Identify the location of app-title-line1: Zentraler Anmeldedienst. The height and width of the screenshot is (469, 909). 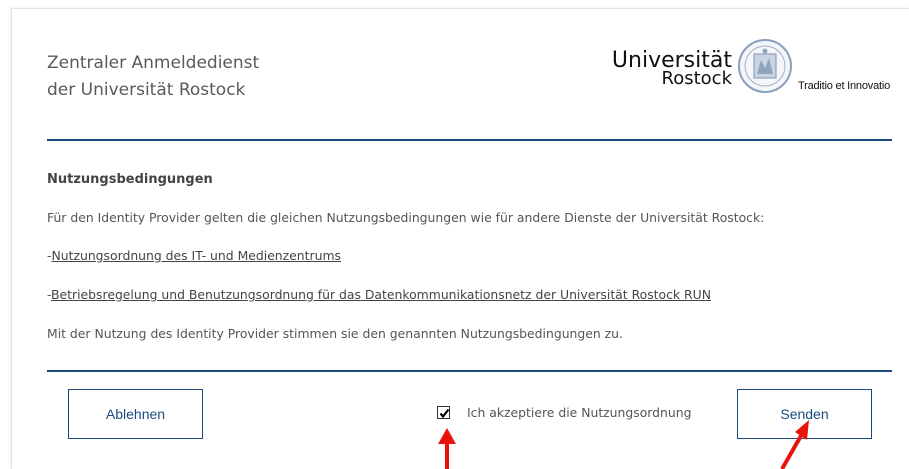
(153, 63).